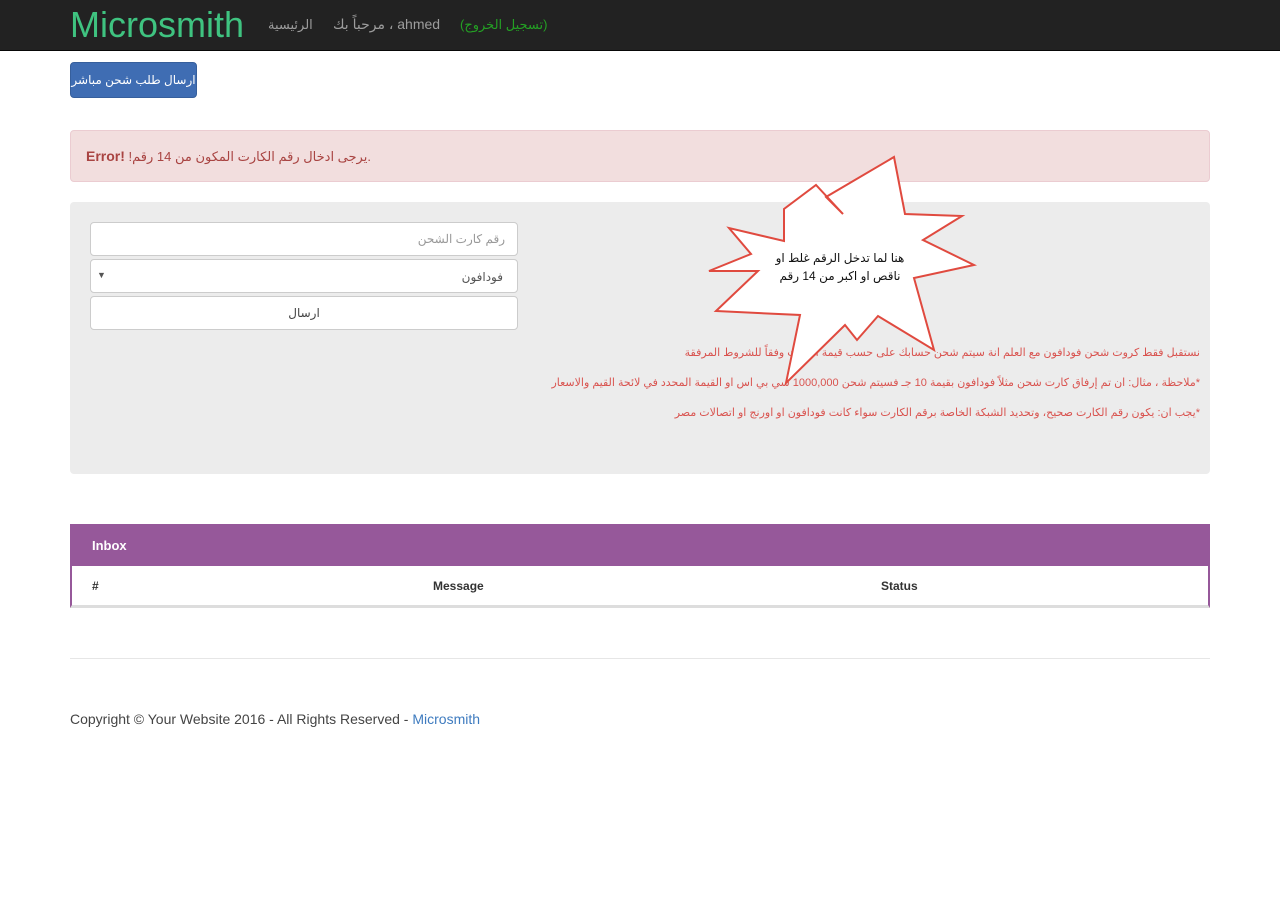  Describe the element at coordinates (157, 25) in the screenshot. I see `brand-logo: Microsmith` at that location.